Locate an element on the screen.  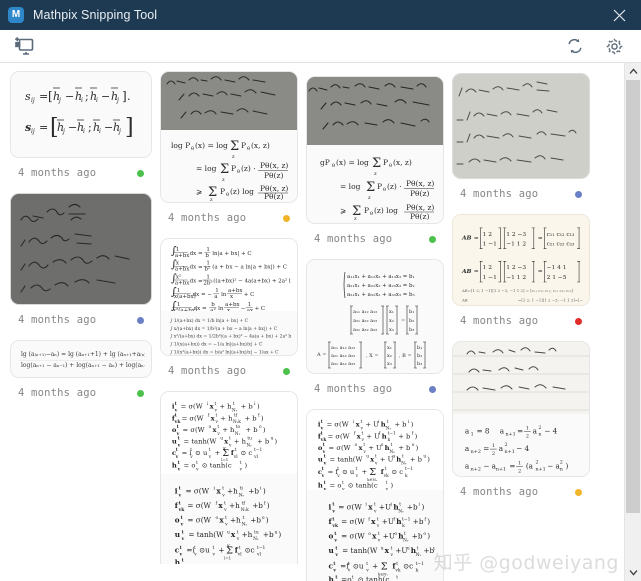
scroll-up-arrow-icon is located at coordinates (633, 71).